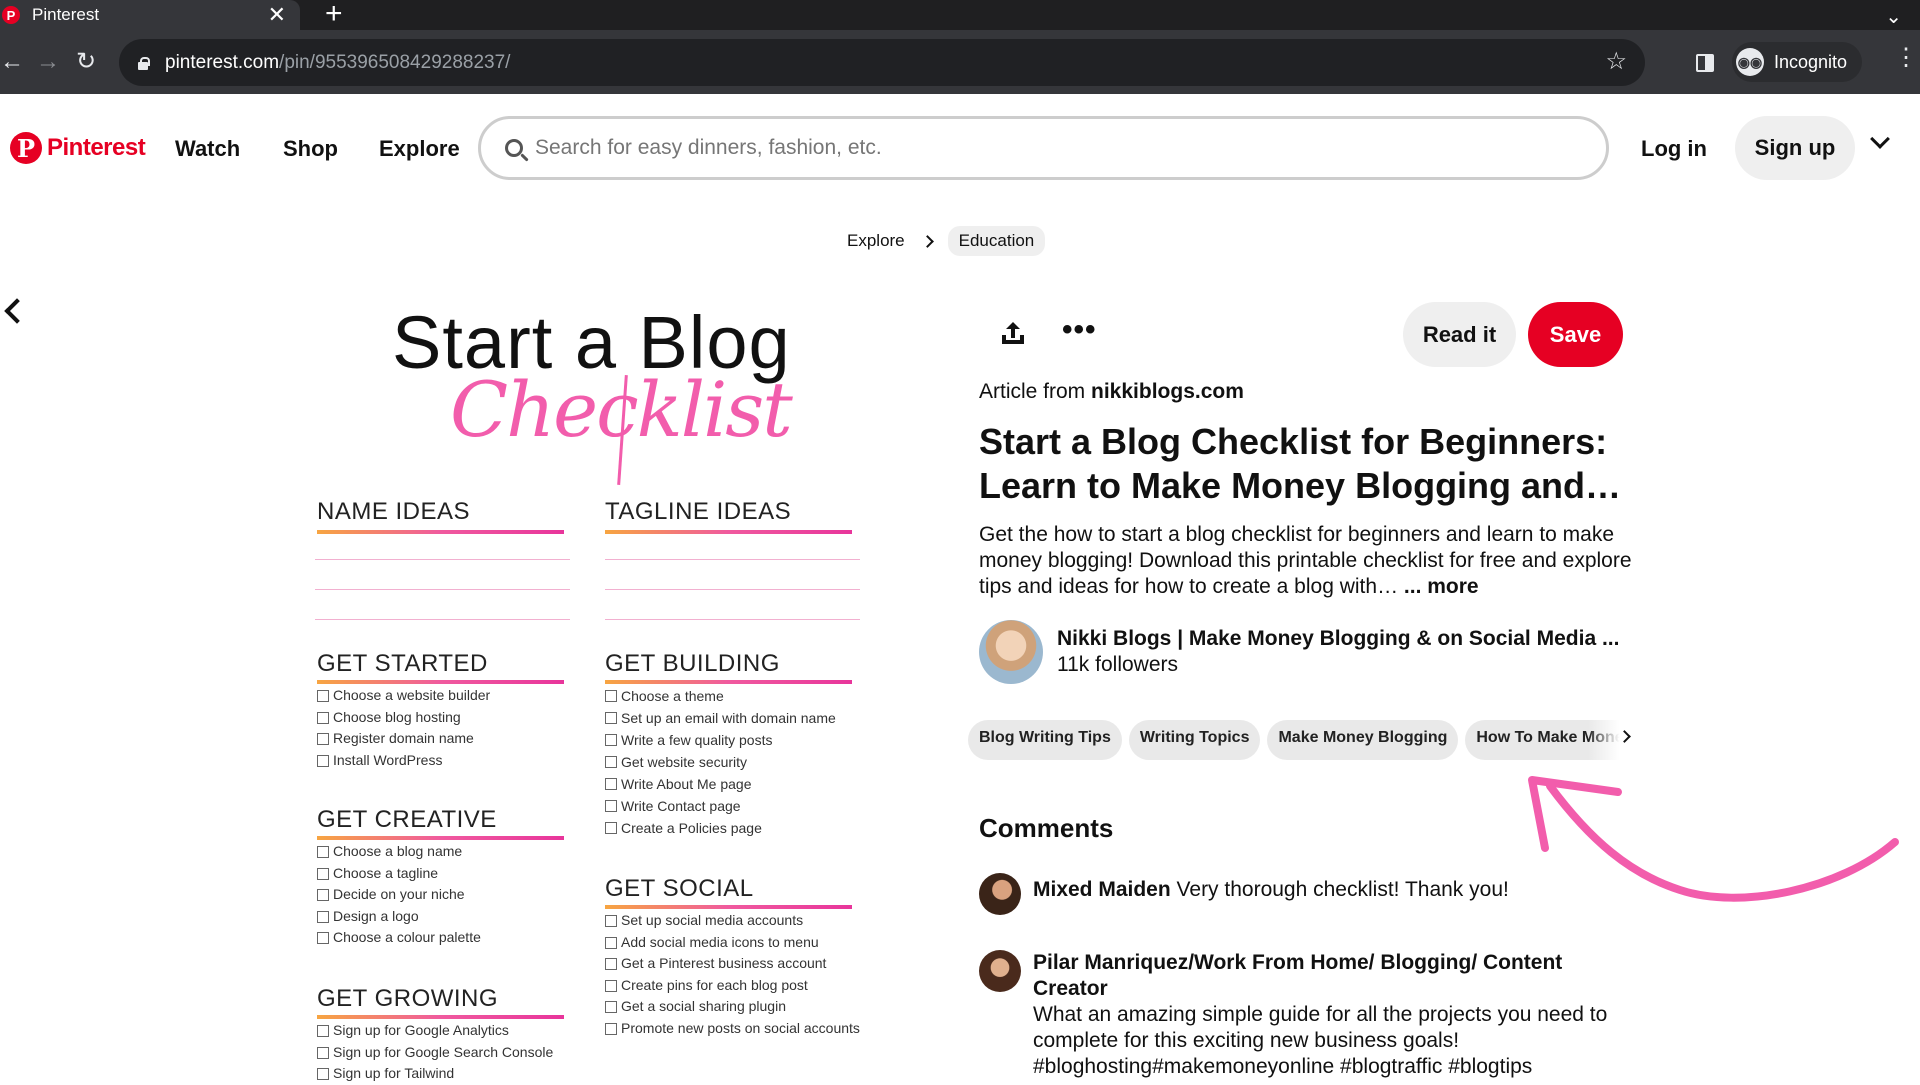 The image size is (1920, 1085). I want to click on breadcrumb: Explore Education, so click(946, 241).